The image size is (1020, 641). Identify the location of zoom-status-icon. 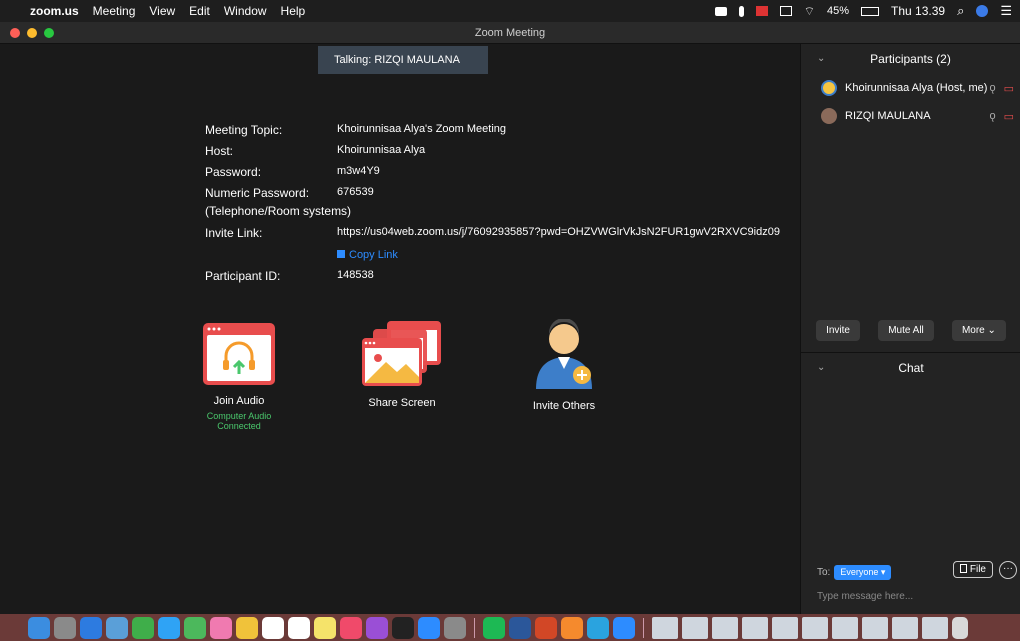
(720, 11).